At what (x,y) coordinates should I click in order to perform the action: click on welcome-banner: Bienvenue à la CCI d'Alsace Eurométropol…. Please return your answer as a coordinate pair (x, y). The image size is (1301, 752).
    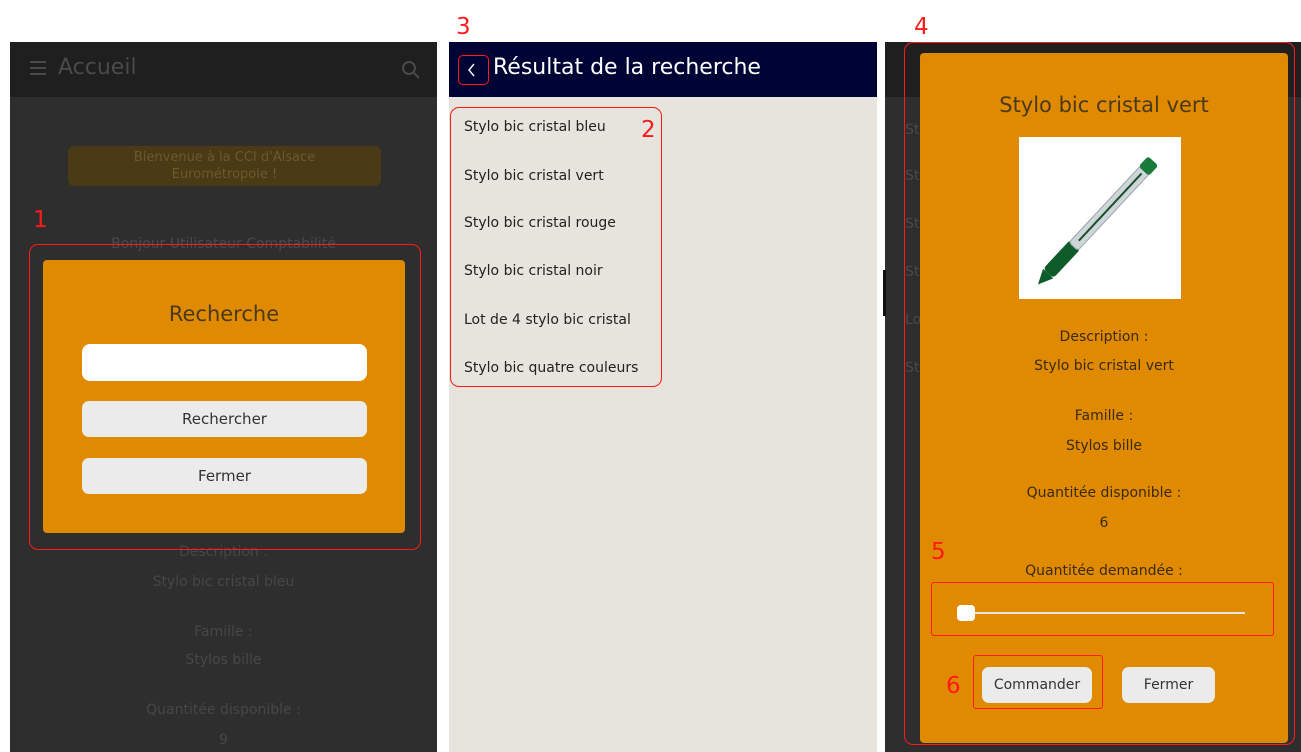
    Looking at the image, I should click on (224, 166).